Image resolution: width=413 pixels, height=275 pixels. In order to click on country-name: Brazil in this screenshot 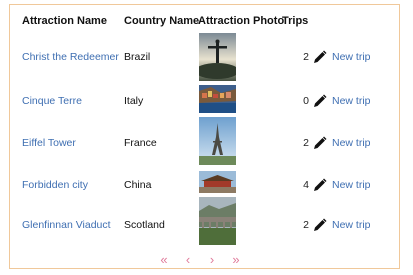, I will do `click(137, 57)`.